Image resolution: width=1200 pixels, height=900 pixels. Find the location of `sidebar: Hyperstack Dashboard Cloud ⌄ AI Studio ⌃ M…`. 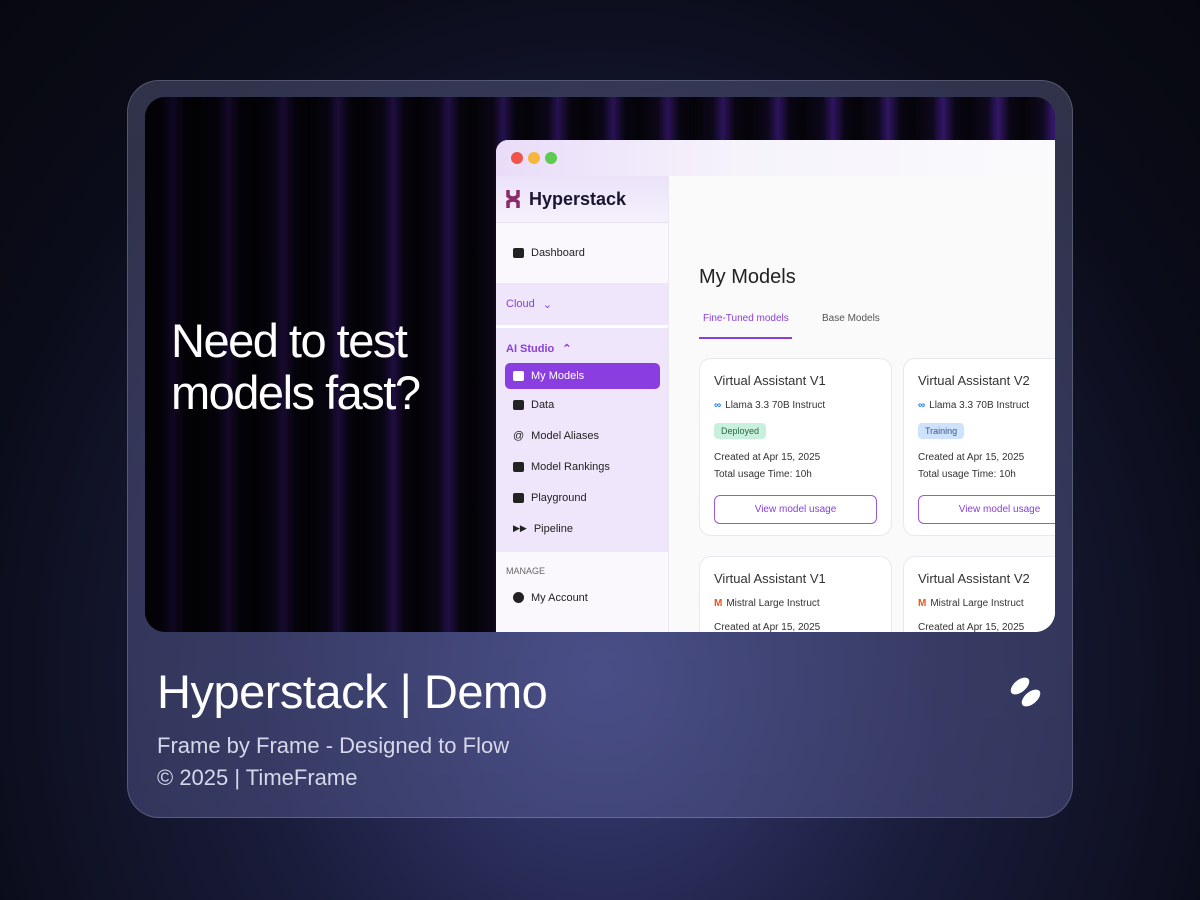

sidebar: Hyperstack Dashboard Cloud ⌄ AI Studio ⌃ M… is located at coordinates (582, 404).